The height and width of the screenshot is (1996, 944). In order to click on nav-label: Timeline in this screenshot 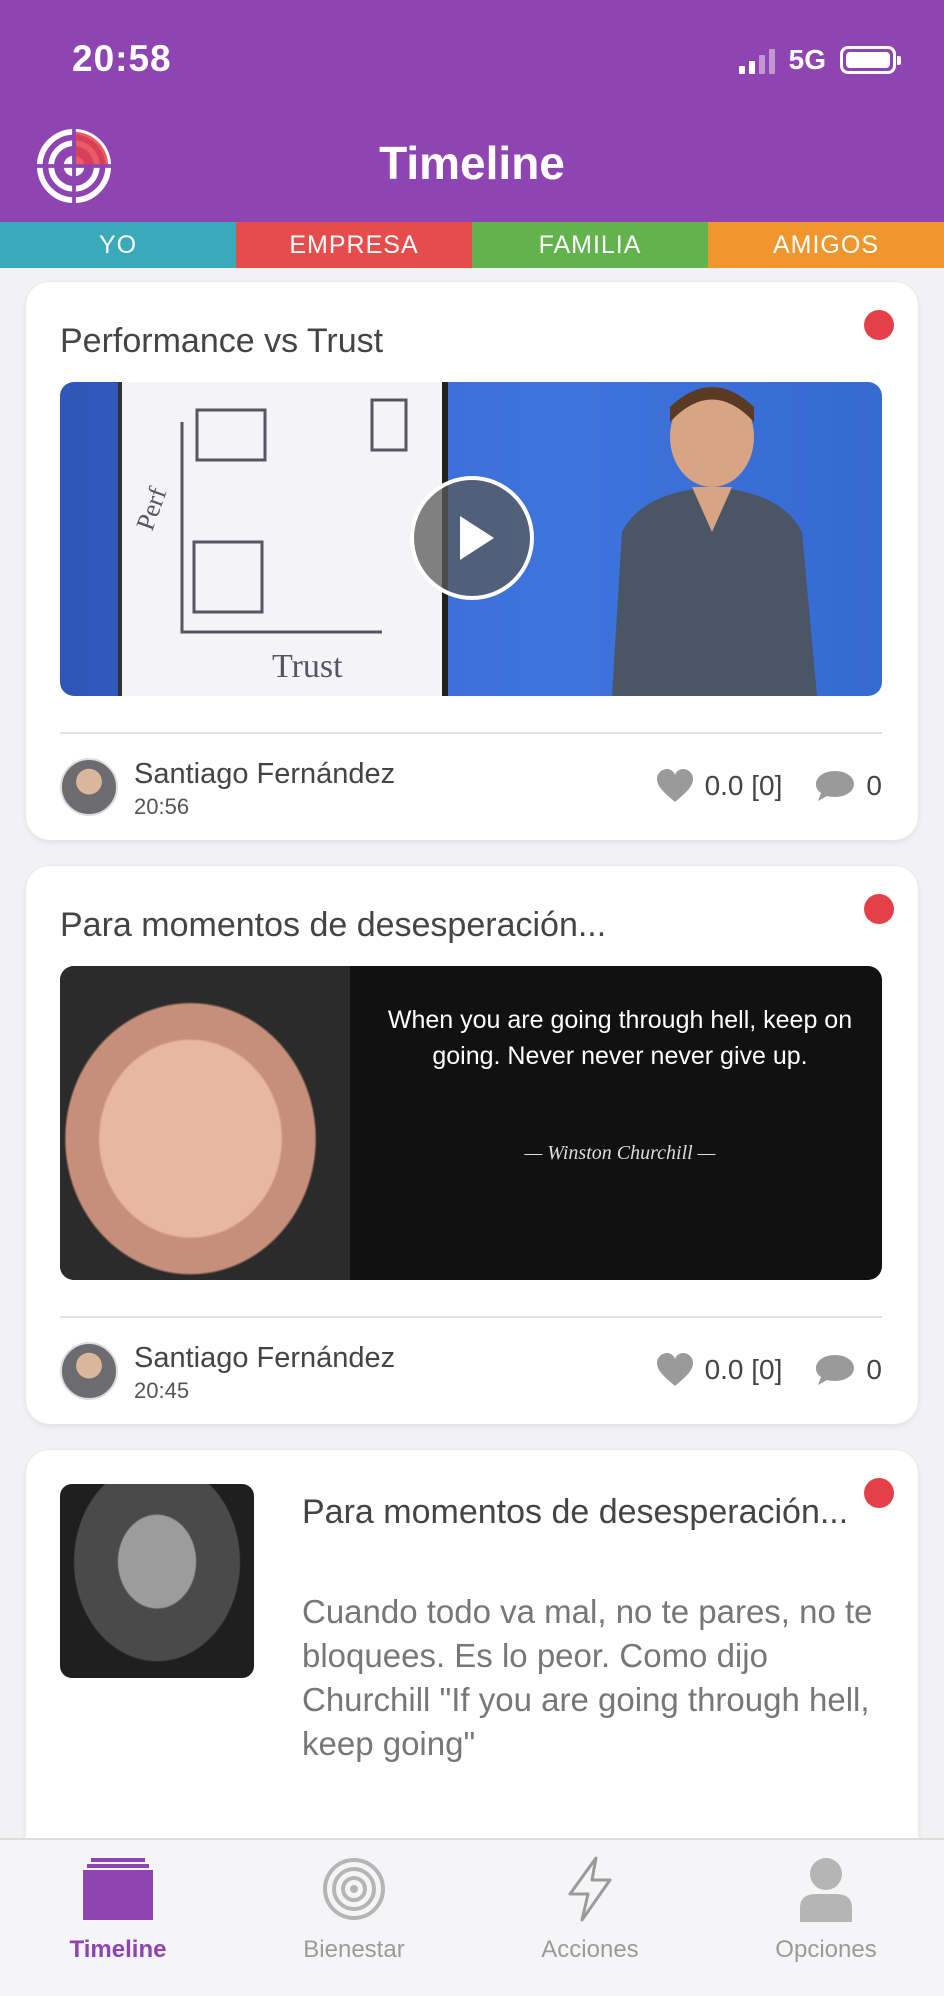, I will do `click(118, 1949)`.